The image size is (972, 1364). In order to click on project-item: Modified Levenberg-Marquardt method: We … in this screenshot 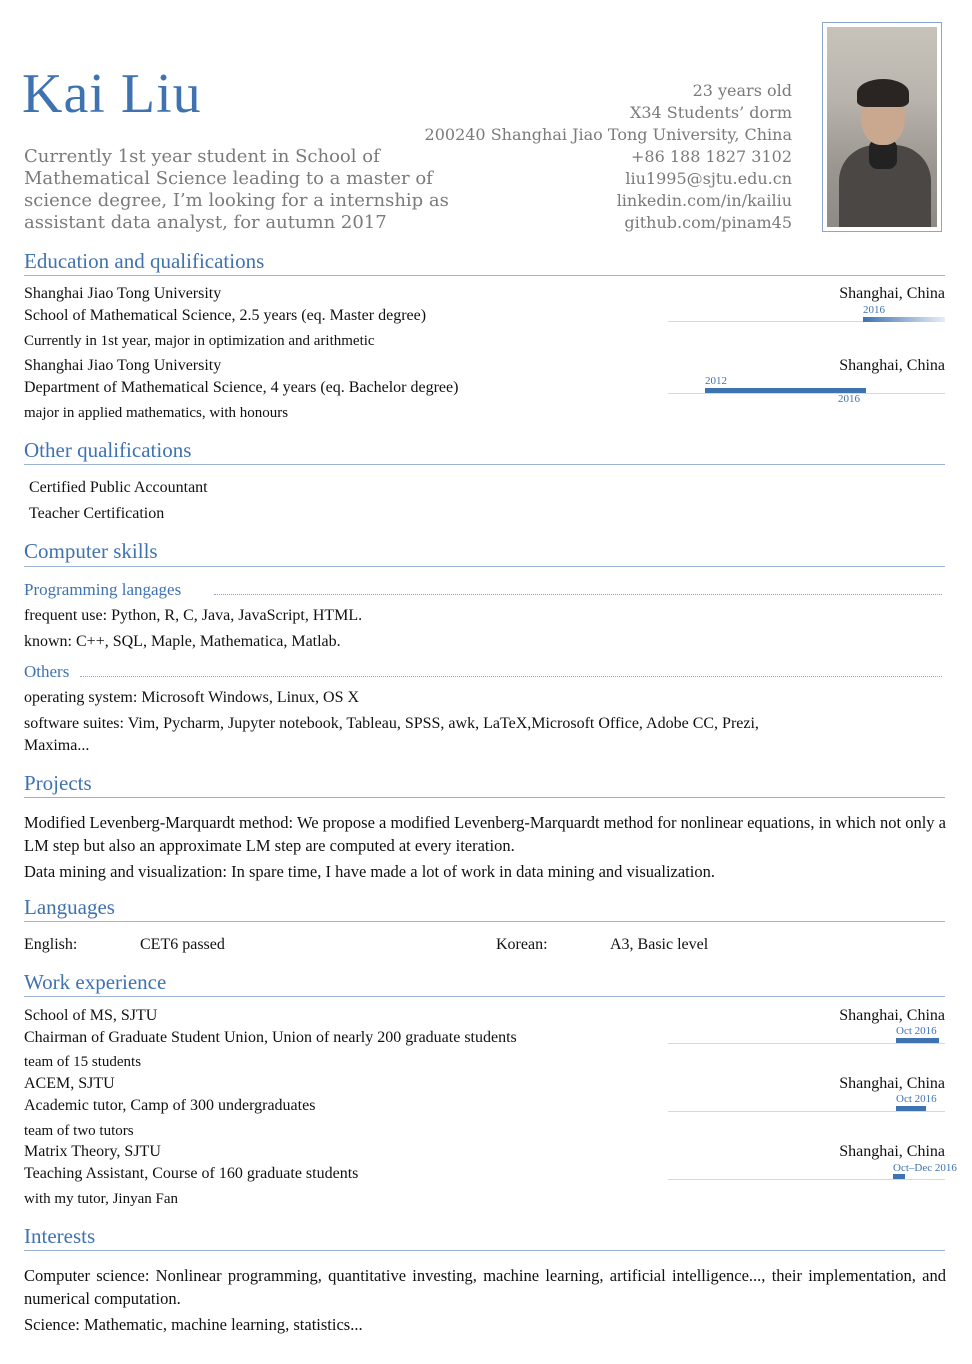, I will do `click(485, 834)`.